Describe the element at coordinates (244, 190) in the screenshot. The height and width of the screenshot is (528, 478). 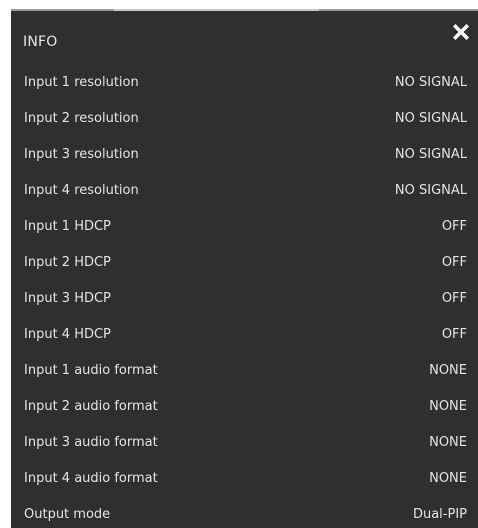
I see `info-row-input-4-resolution: Input 4 resolution NO SIGNAL` at that location.